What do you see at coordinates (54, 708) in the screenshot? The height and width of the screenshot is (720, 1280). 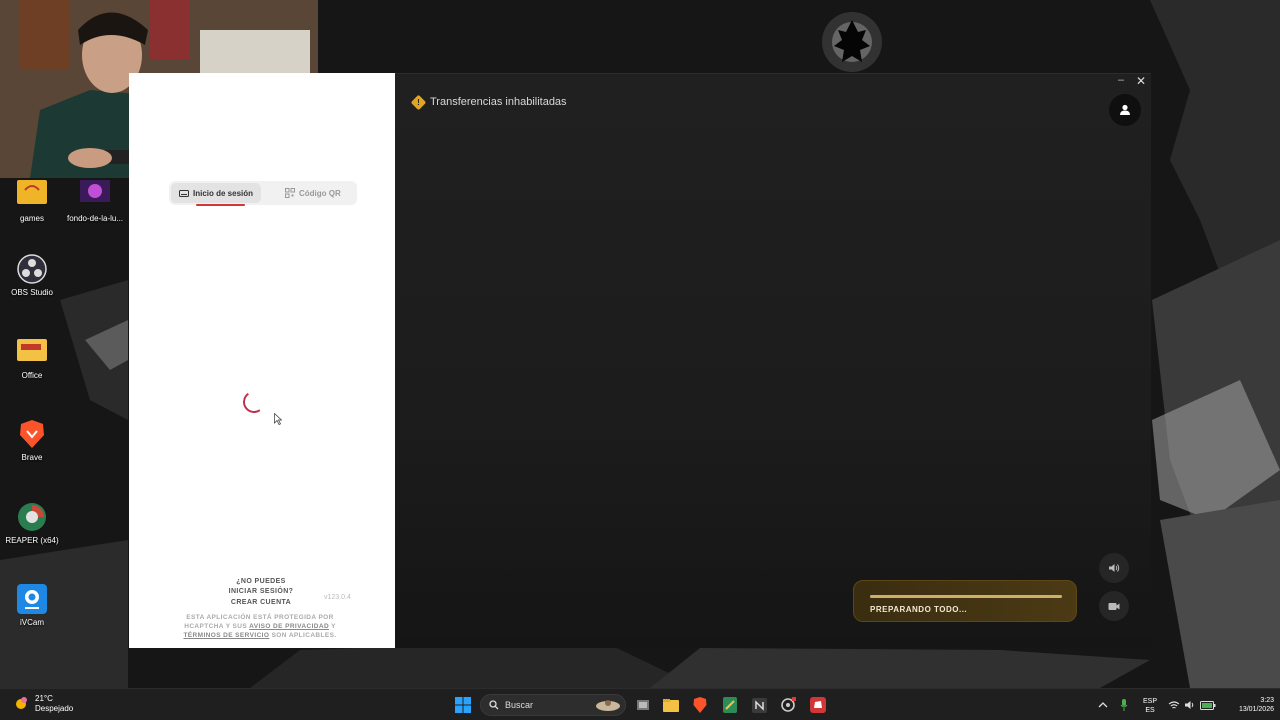 I see `weather-description: Despejado` at bounding box center [54, 708].